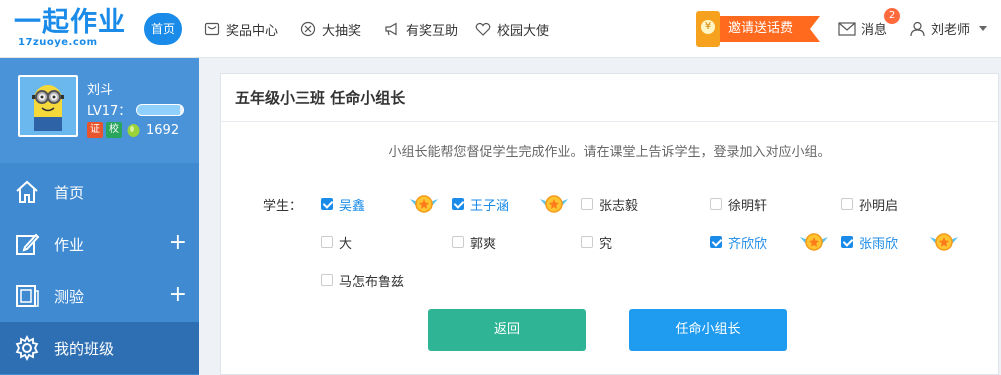 The width and height of the screenshot is (1001, 375). I want to click on user-name: 刘老师, so click(951, 30).